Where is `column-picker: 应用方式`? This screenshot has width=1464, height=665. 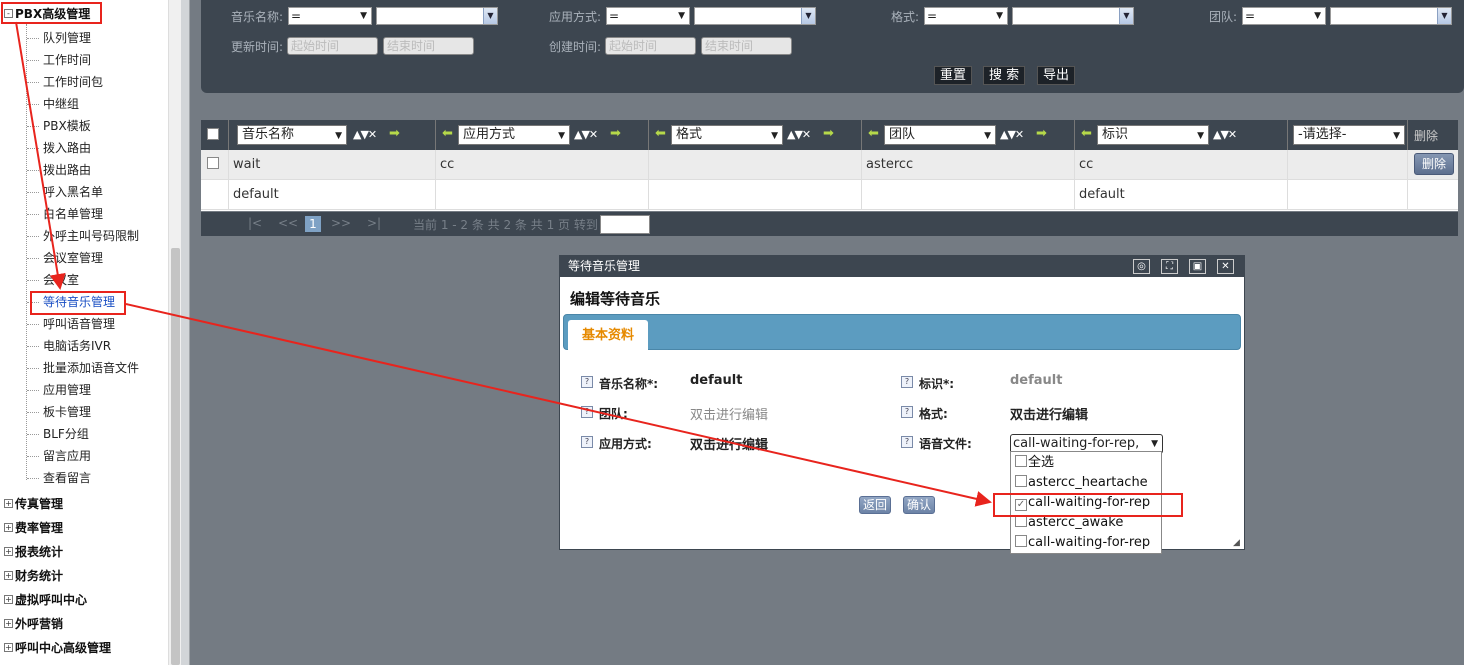
column-picker: 应用方式 is located at coordinates (514, 135).